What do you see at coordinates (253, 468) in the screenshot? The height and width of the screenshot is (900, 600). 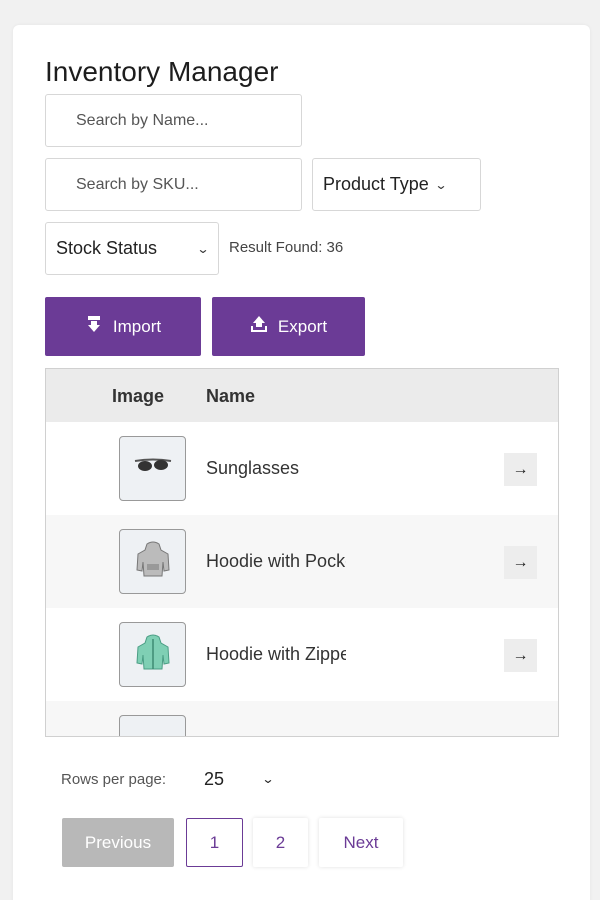 I see `product-name: Sunglasses` at bounding box center [253, 468].